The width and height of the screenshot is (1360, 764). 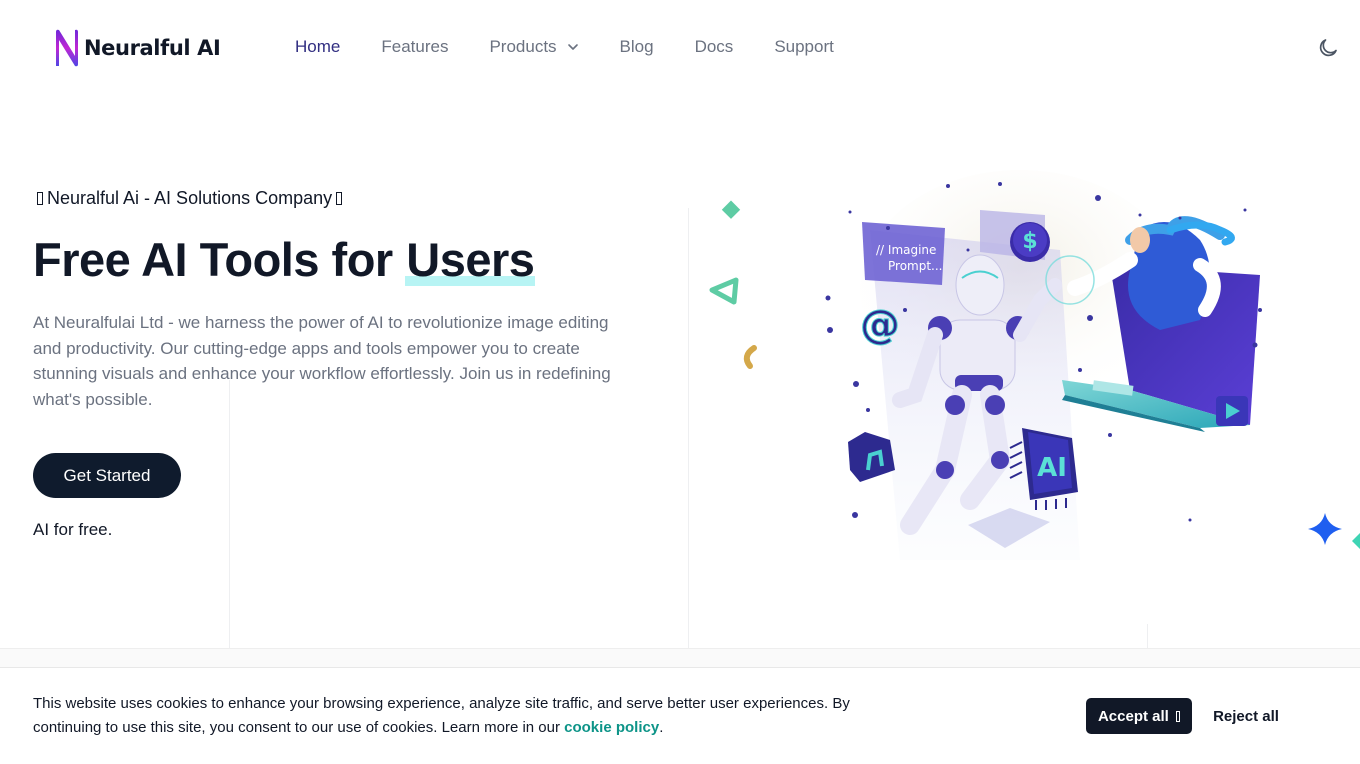 What do you see at coordinates (871, 457) in the screenshot?
I see `folder-icon` at bounding box center [871, 457].